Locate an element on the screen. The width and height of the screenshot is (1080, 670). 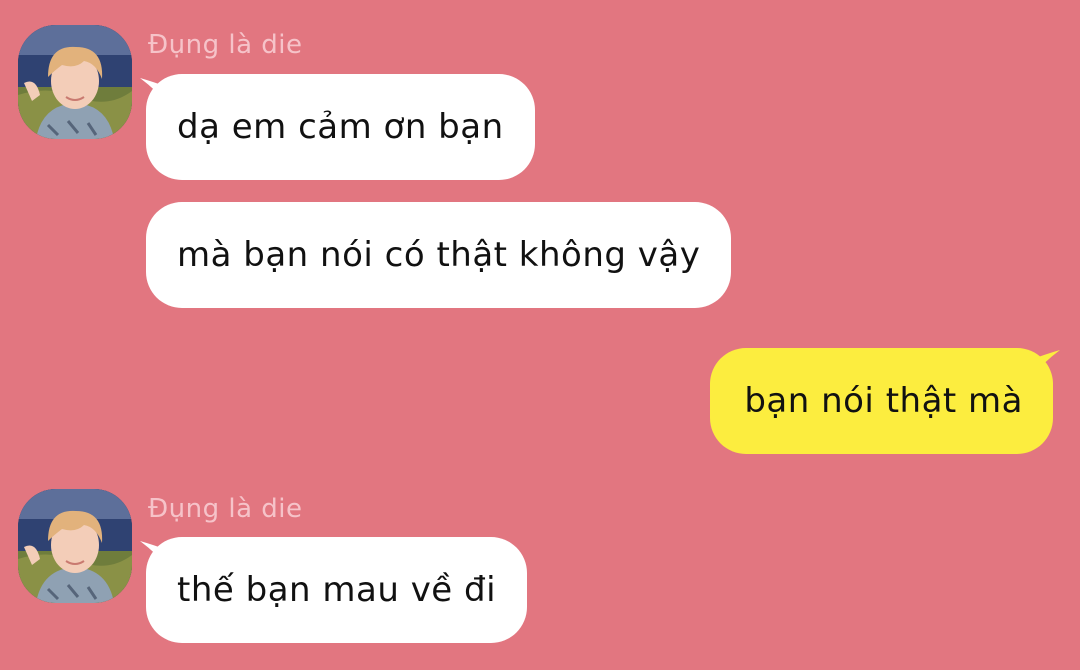
message-text: dạ em cảm ơn bạn is located at coordinates (340, 127).